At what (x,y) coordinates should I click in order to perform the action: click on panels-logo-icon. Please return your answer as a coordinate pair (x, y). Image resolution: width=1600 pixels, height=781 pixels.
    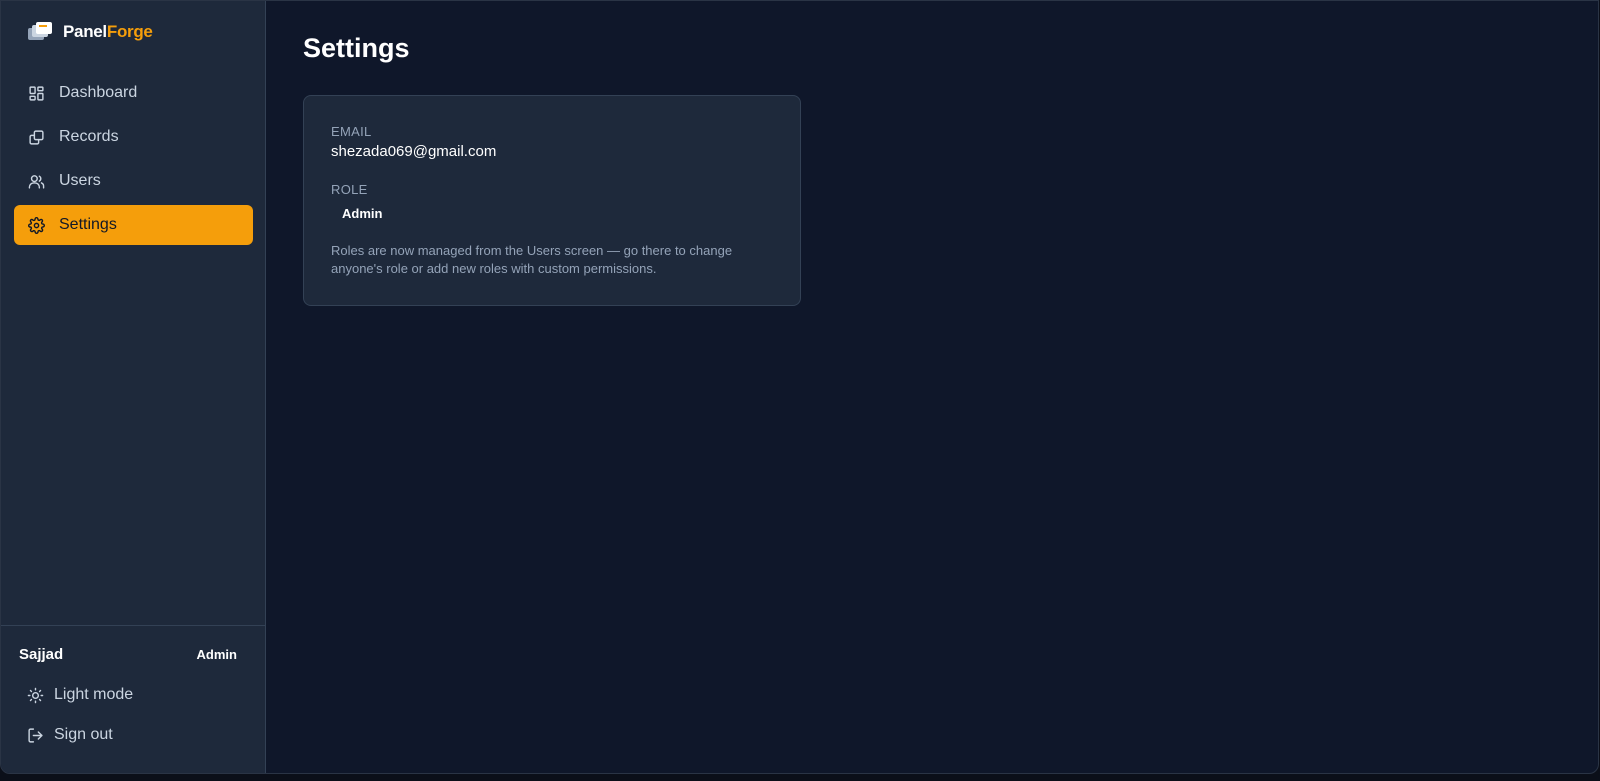
    Looking at the image, I should click on (40, 32).